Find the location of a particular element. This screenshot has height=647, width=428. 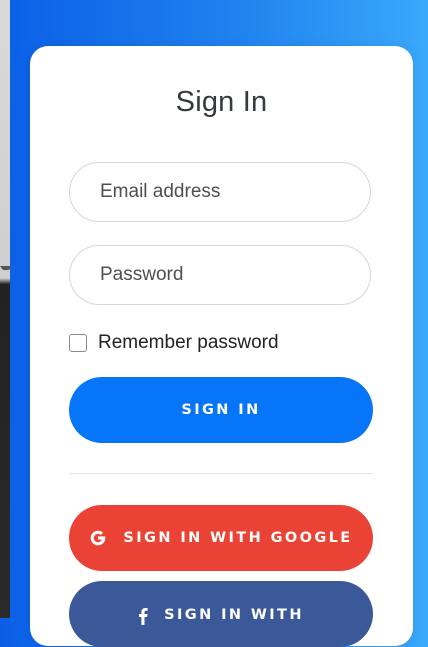

remember-password-checkbox is located at coordinates (78, 343).